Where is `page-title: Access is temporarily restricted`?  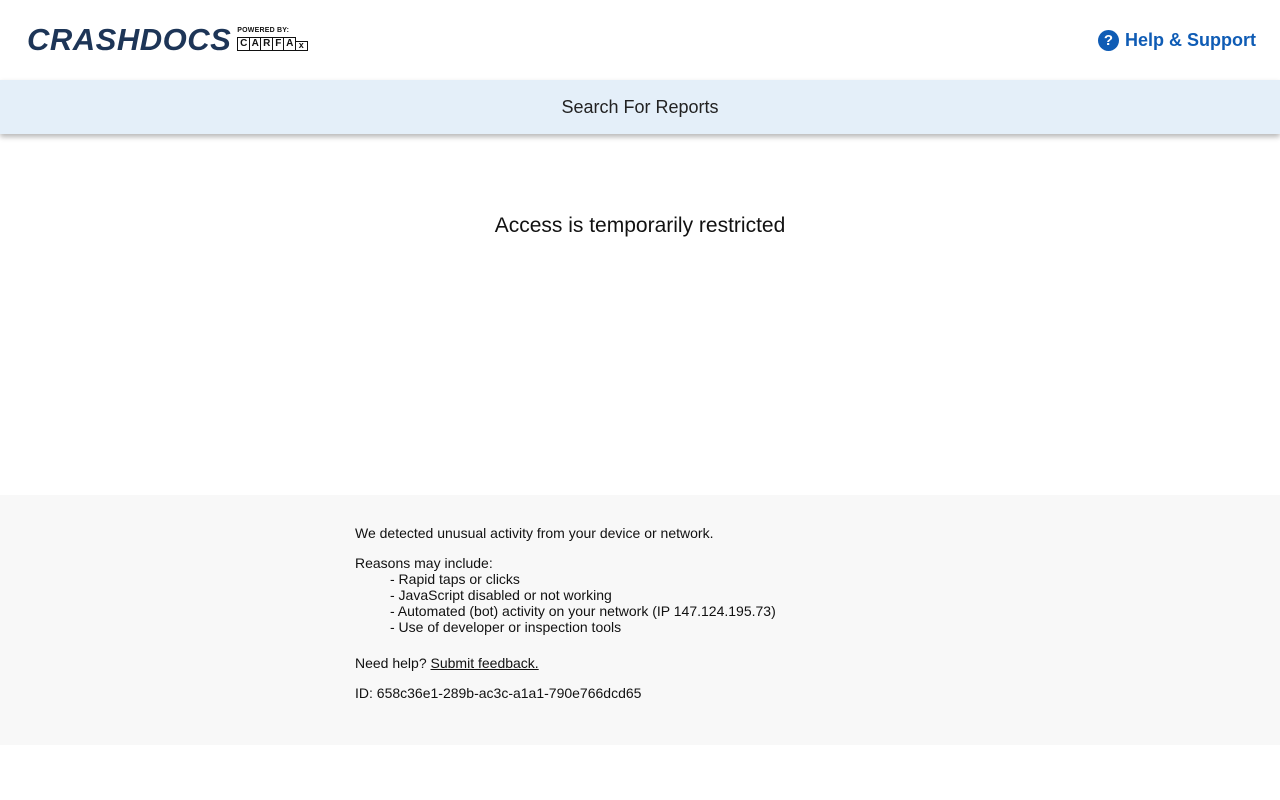 page-title: Access is temporarily restricted is located at coordinates (640, 225).